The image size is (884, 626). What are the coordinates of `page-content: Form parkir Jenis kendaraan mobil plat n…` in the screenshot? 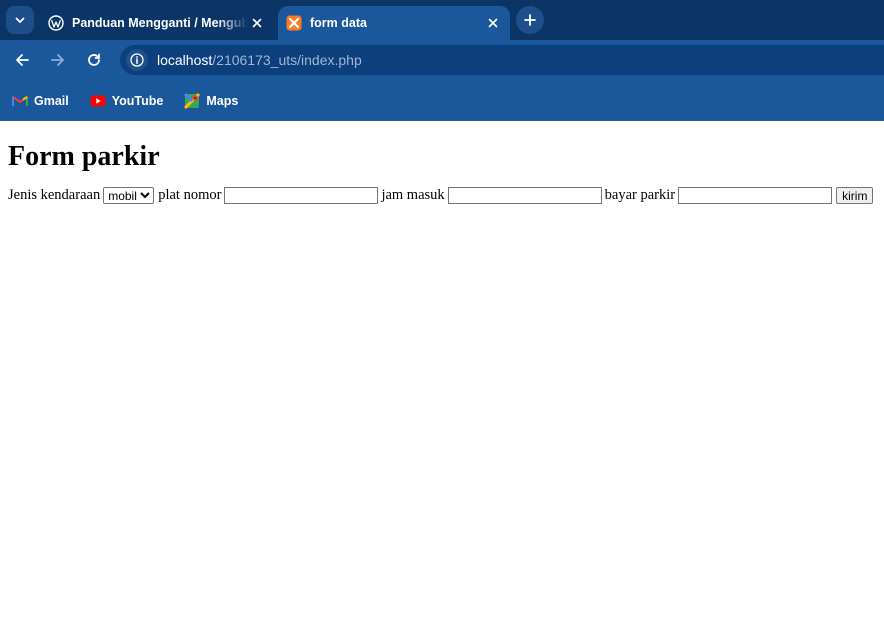 It's located at (442, 172).